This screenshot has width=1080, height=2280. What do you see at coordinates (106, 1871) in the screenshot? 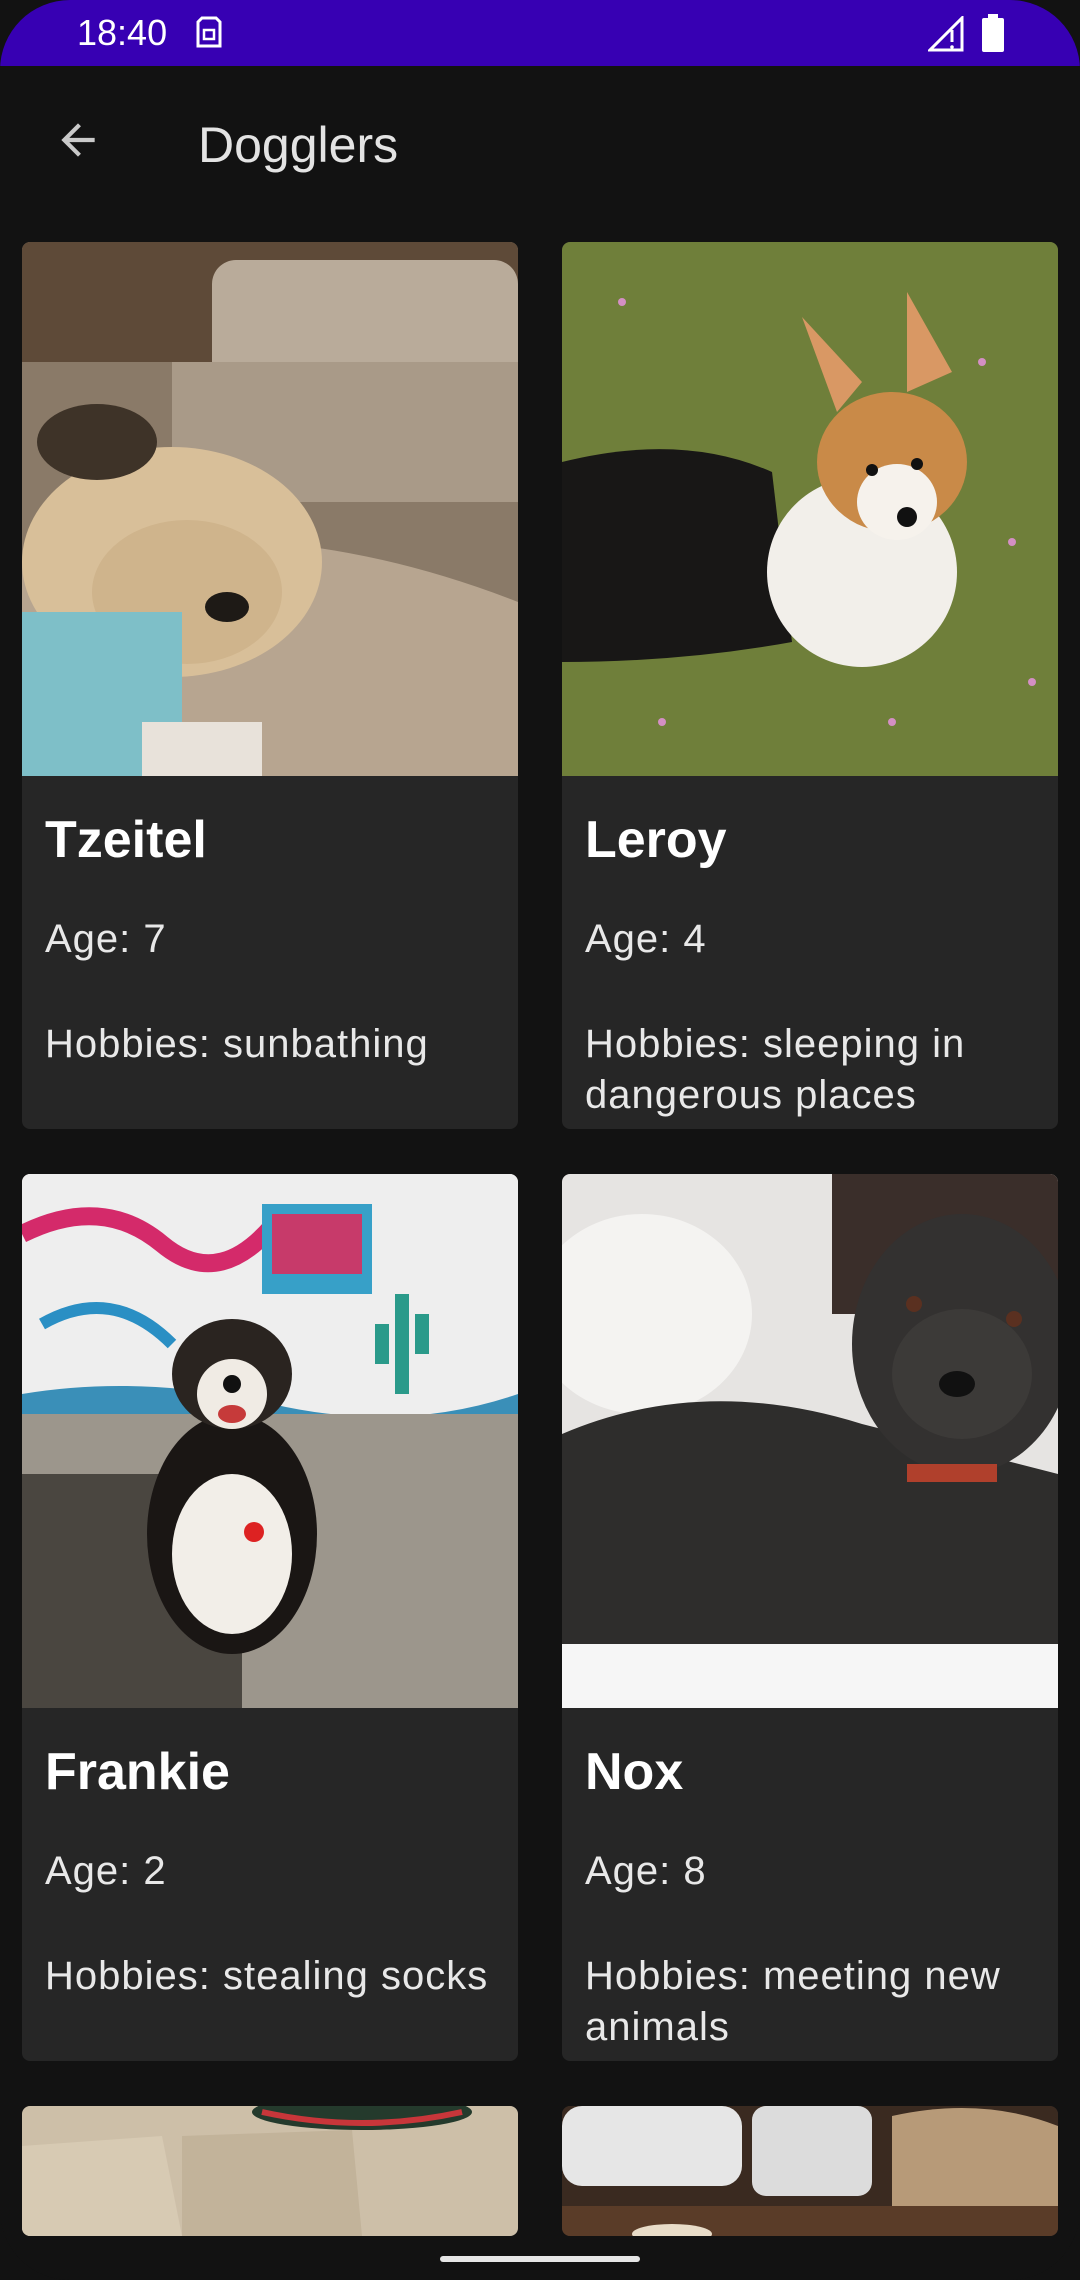
I see `dog-age: Age: 2` at bounding box center [106, 1871].